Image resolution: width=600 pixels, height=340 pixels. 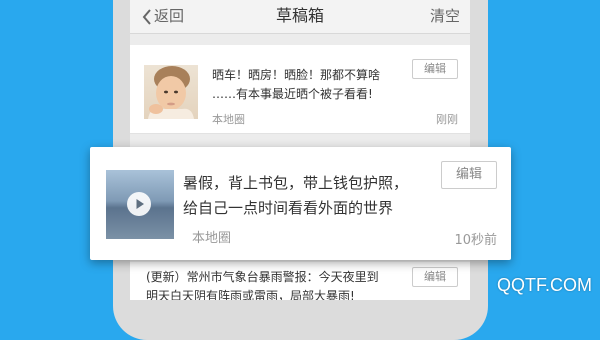 What do you see at coordinates (296, 75) in the screenshot?
I see `draft-text-line: 晒车！晒房！晒脸！那都不算啥` at bounding box center [296, 75].